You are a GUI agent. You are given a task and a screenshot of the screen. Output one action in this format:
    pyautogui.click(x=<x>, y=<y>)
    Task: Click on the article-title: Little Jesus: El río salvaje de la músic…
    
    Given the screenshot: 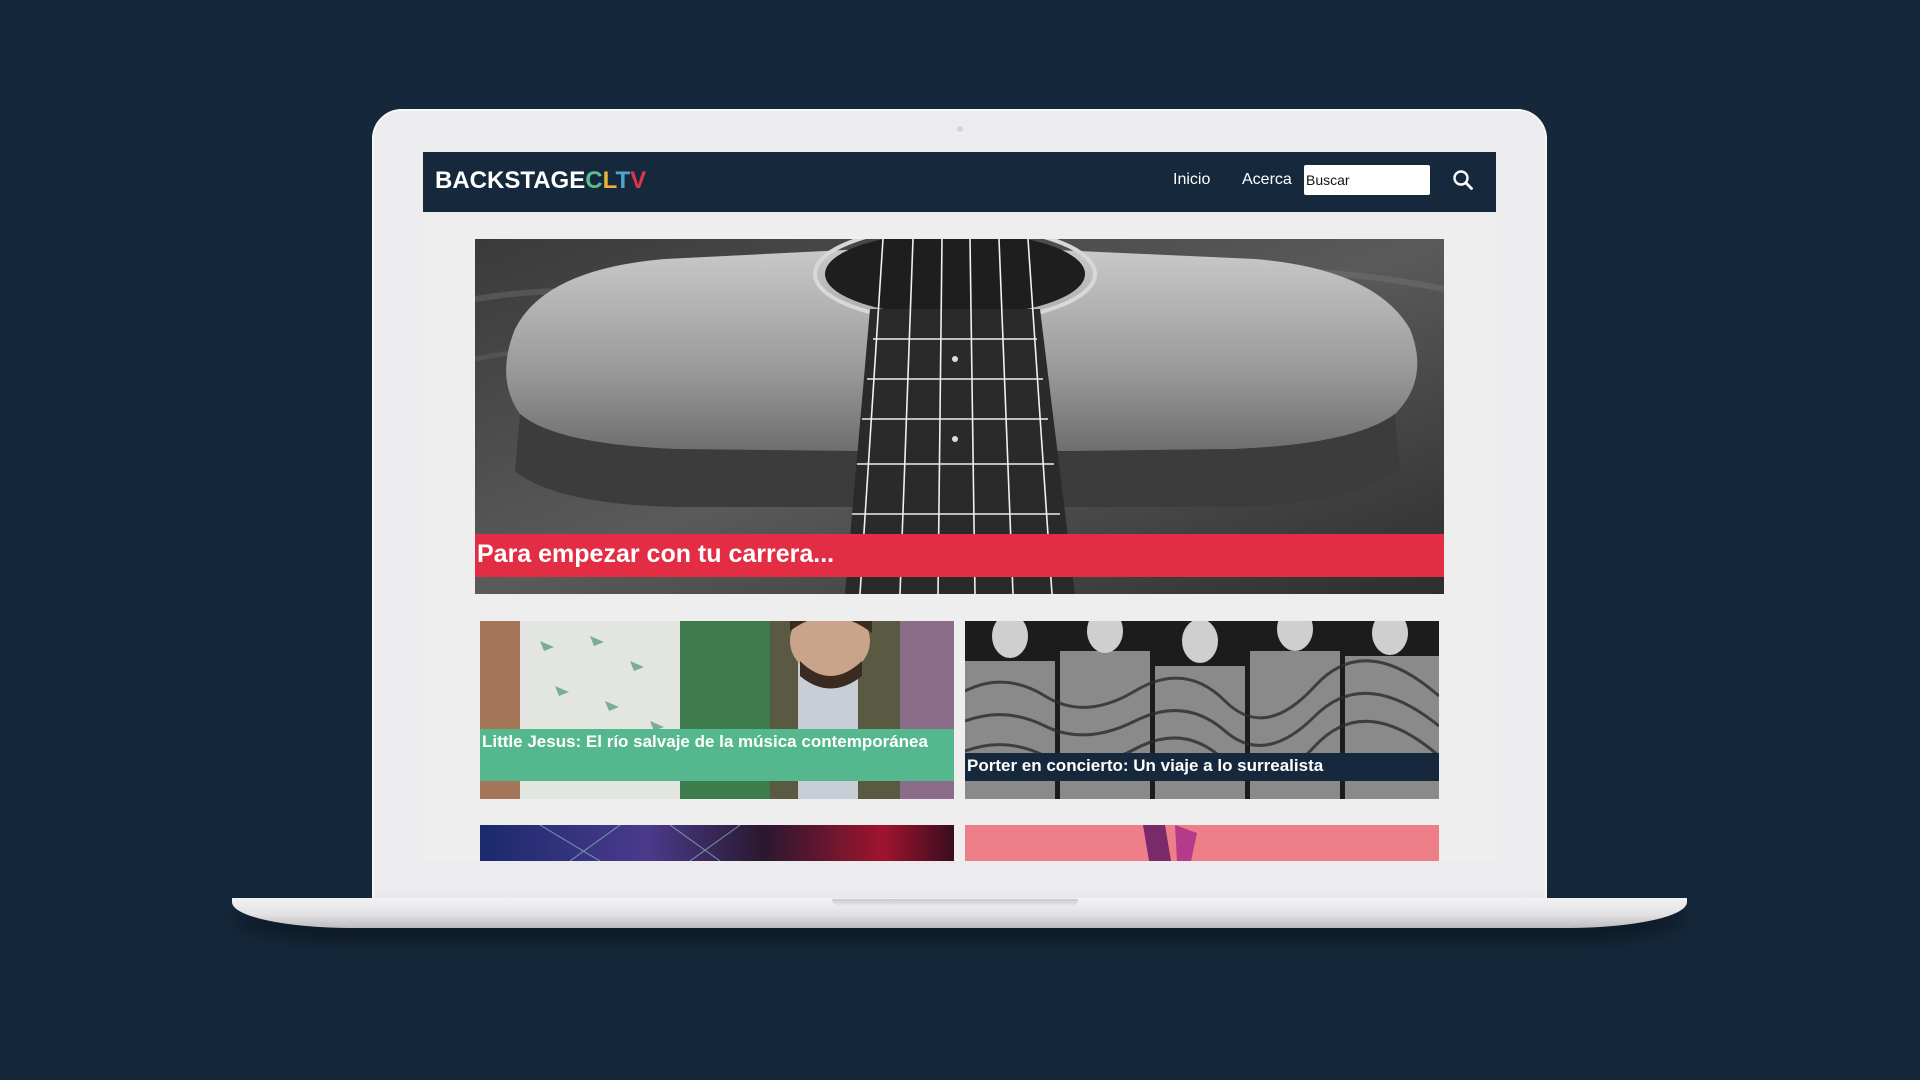 What is the action you would take?
    pyautogui.click(x=717, y=755)
    